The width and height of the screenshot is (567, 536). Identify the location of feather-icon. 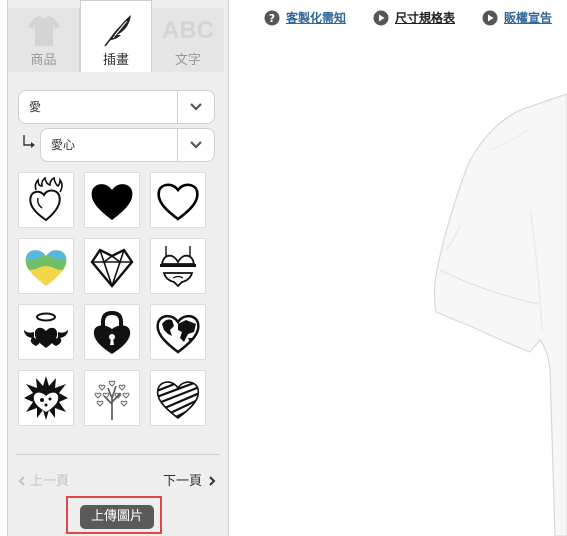
(116, 30).